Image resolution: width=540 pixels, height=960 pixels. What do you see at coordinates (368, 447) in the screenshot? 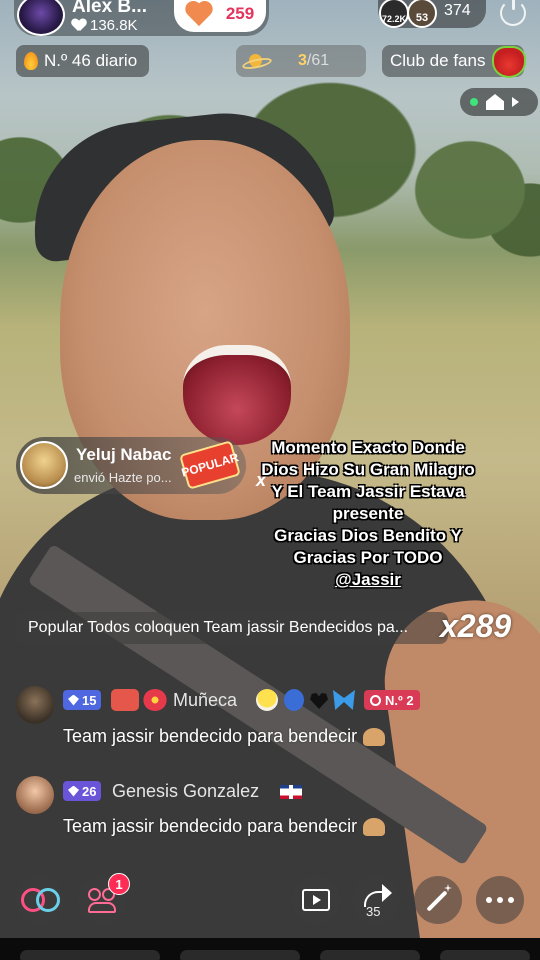
I see `caption-line: Momento Exacto Donde` at bounding box center [368, 447].